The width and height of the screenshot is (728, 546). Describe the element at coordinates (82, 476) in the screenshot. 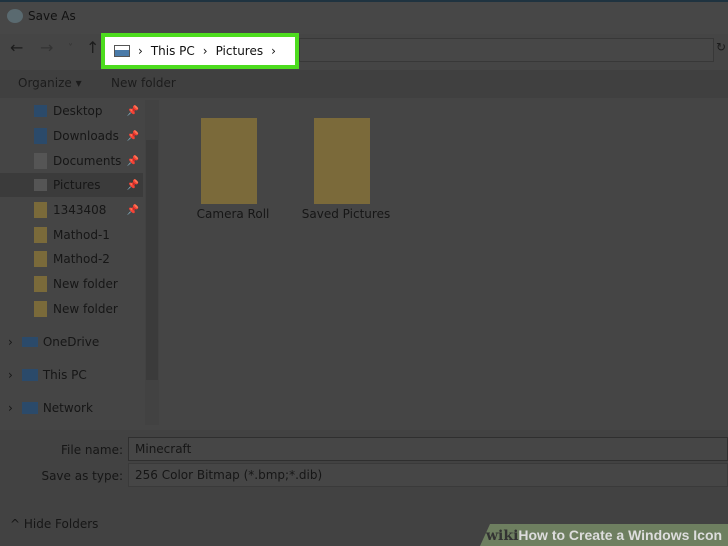

I see `save-as-type-label: Save as type:` at that location.